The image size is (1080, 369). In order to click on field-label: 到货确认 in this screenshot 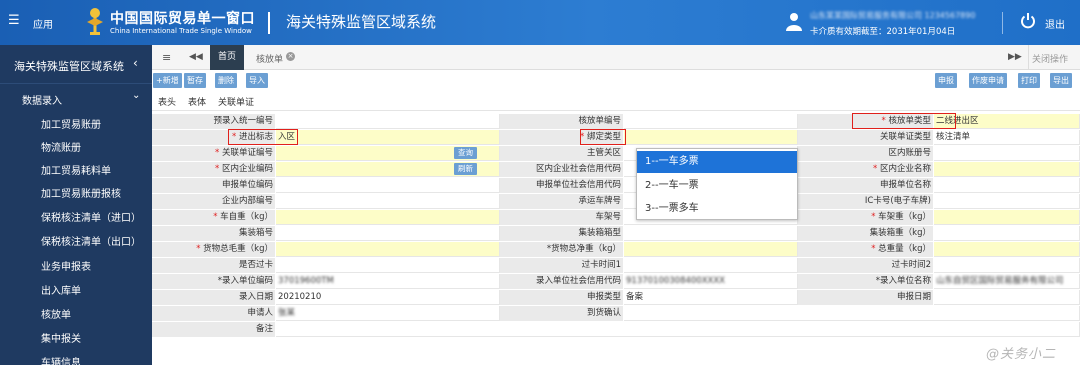, I will do `click(562, 313)`.